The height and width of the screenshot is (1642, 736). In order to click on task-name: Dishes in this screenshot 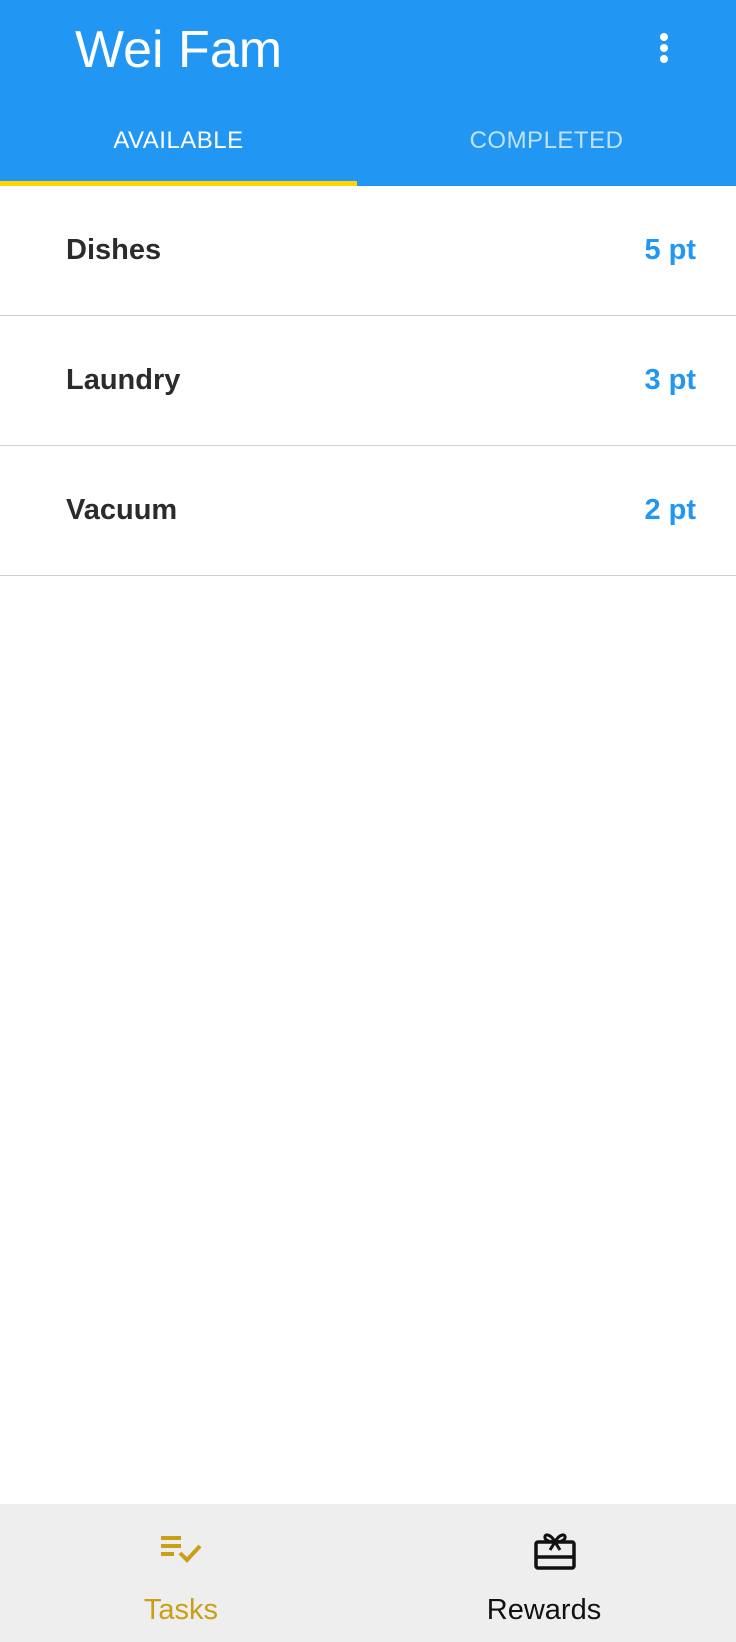, I will do `click(114, 249)`.